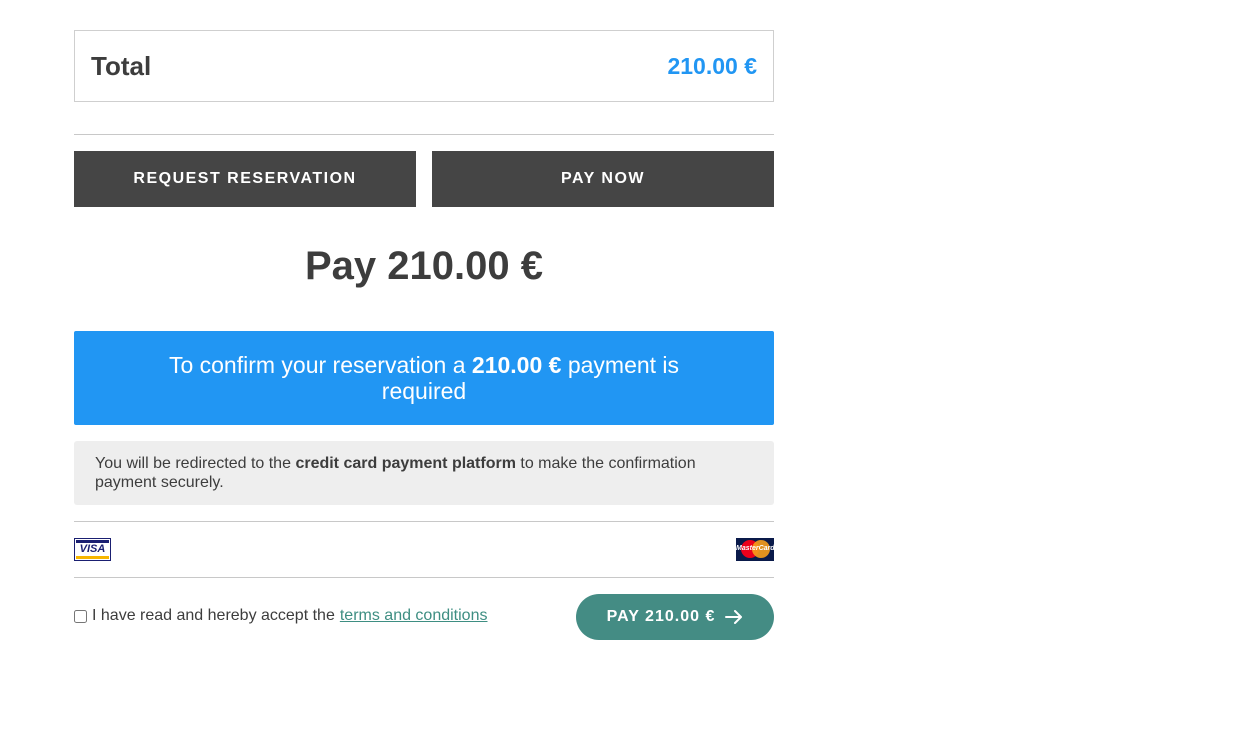 Image resolution: width=1248 pixels, height=731 pixels. I want to click on total-label: Total, so click(121, 65).